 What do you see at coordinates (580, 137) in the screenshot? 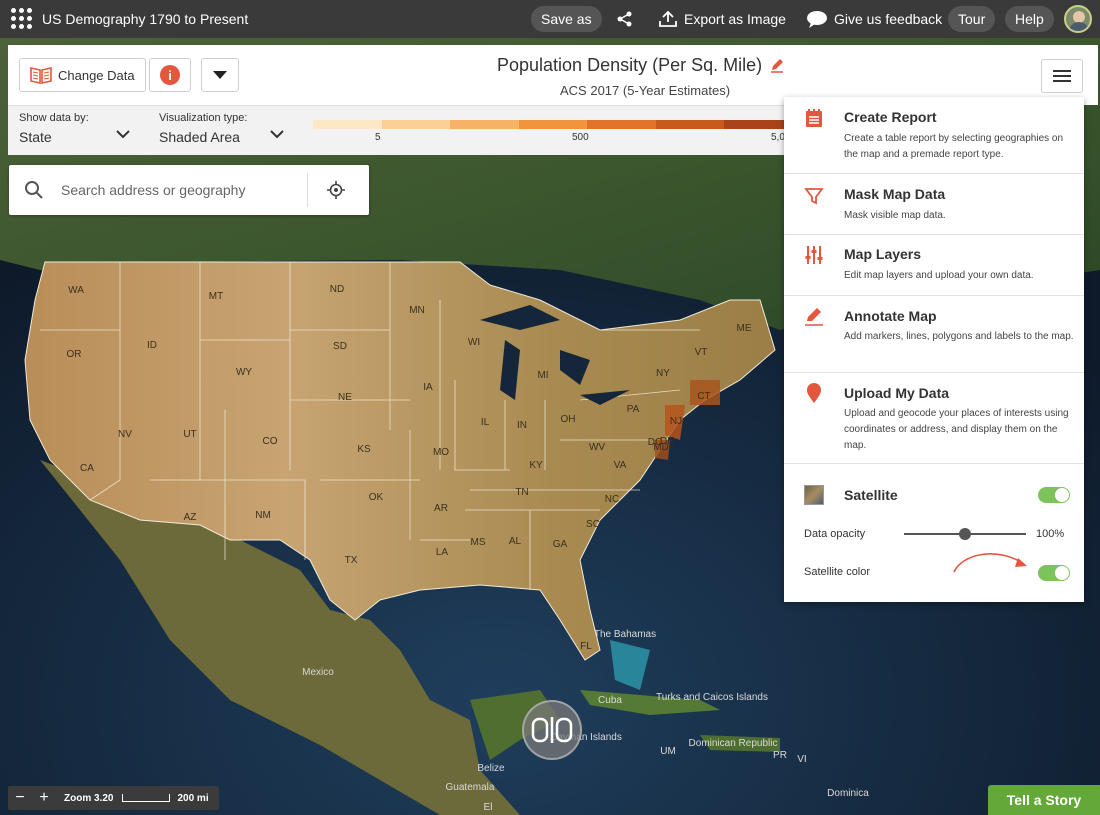
I see `legend-tick: 500` at bounding box center [580, 137].